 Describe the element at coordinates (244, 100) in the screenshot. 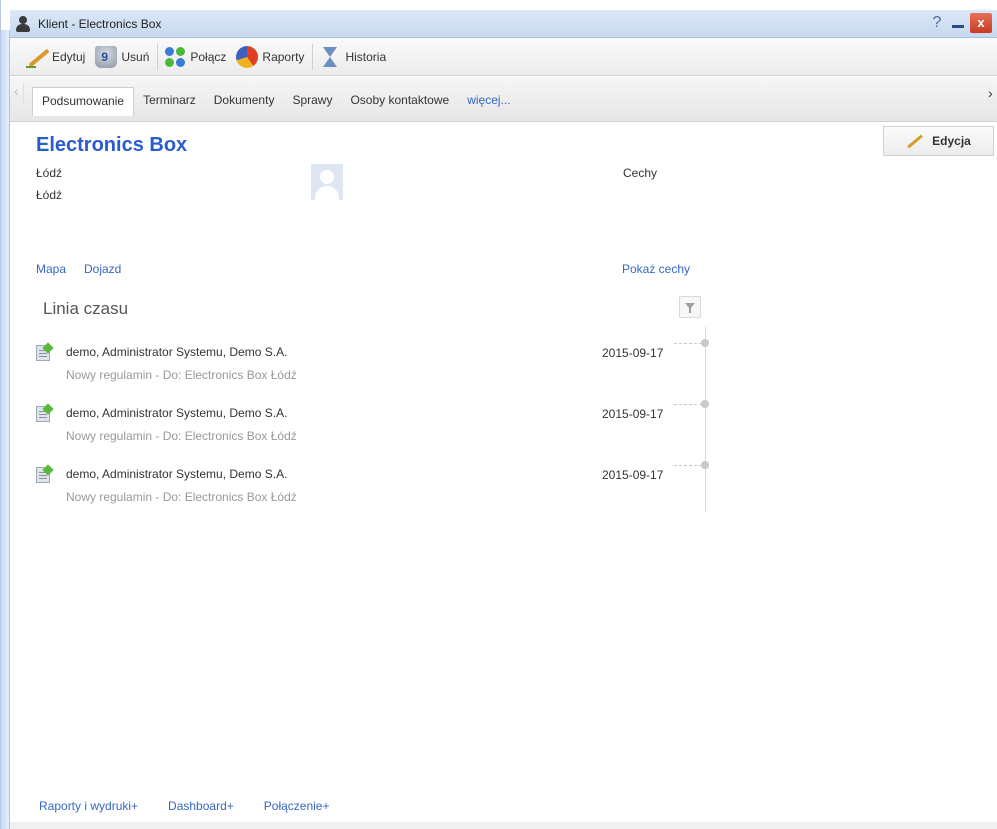

I see `tab-documents: Dokumenty` at that location.